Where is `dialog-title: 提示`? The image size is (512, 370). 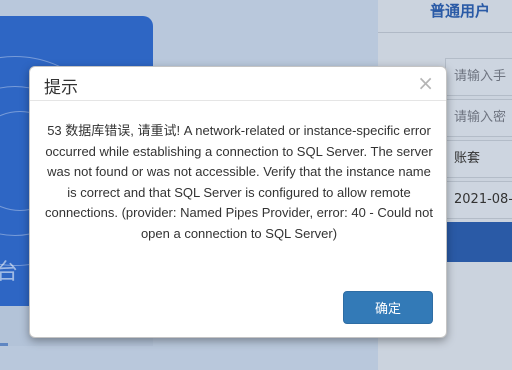
dialog-title: 提示 is located at coordinates (61, 88).